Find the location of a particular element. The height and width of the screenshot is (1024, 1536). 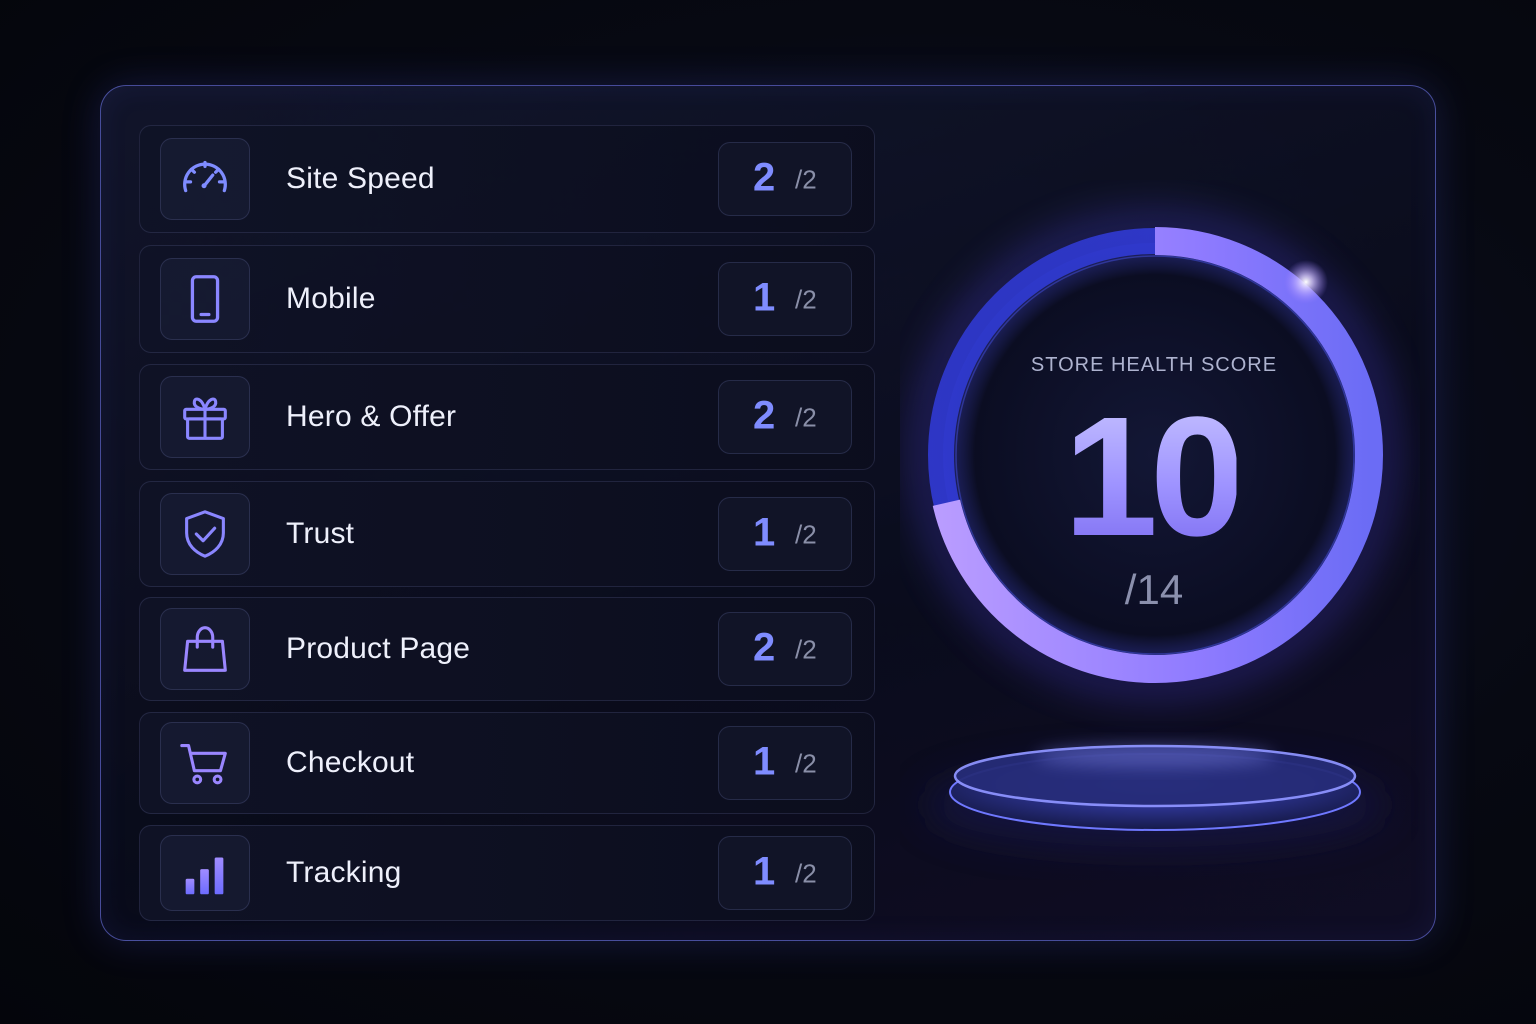

category-row-checkout: Checkout 1 /2 is located at coordinates (507, 763).